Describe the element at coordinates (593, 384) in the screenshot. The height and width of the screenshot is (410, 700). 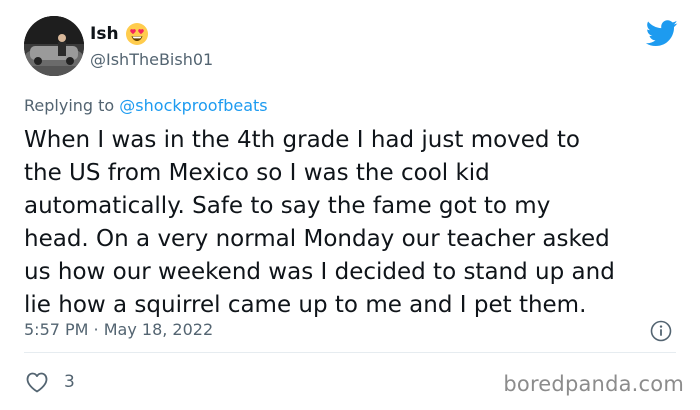
I see `watermark: boredpanda.com` at that location.